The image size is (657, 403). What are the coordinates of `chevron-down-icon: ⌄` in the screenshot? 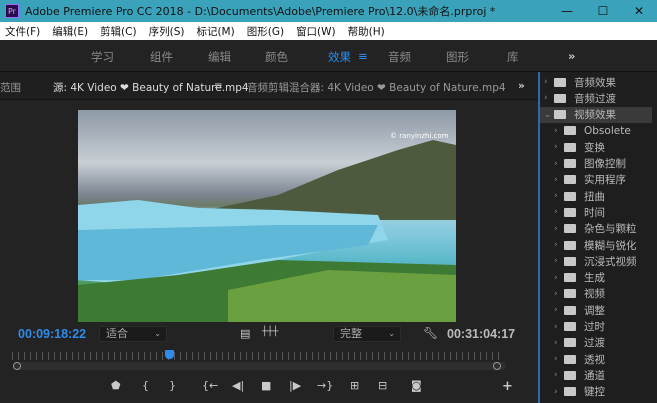 It's located at (549, 115).